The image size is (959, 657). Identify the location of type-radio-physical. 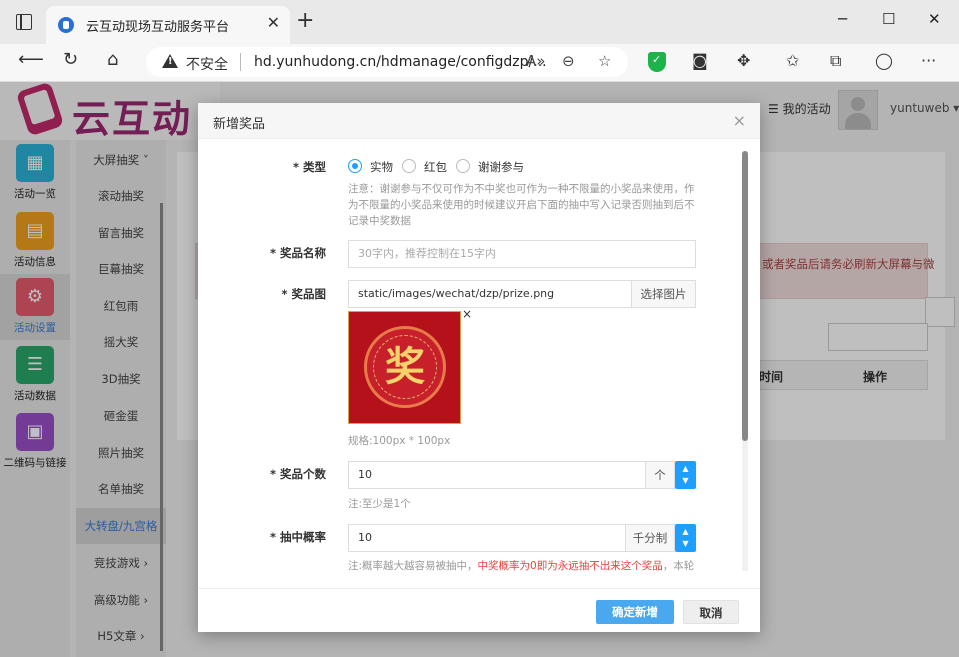
(355, 166).